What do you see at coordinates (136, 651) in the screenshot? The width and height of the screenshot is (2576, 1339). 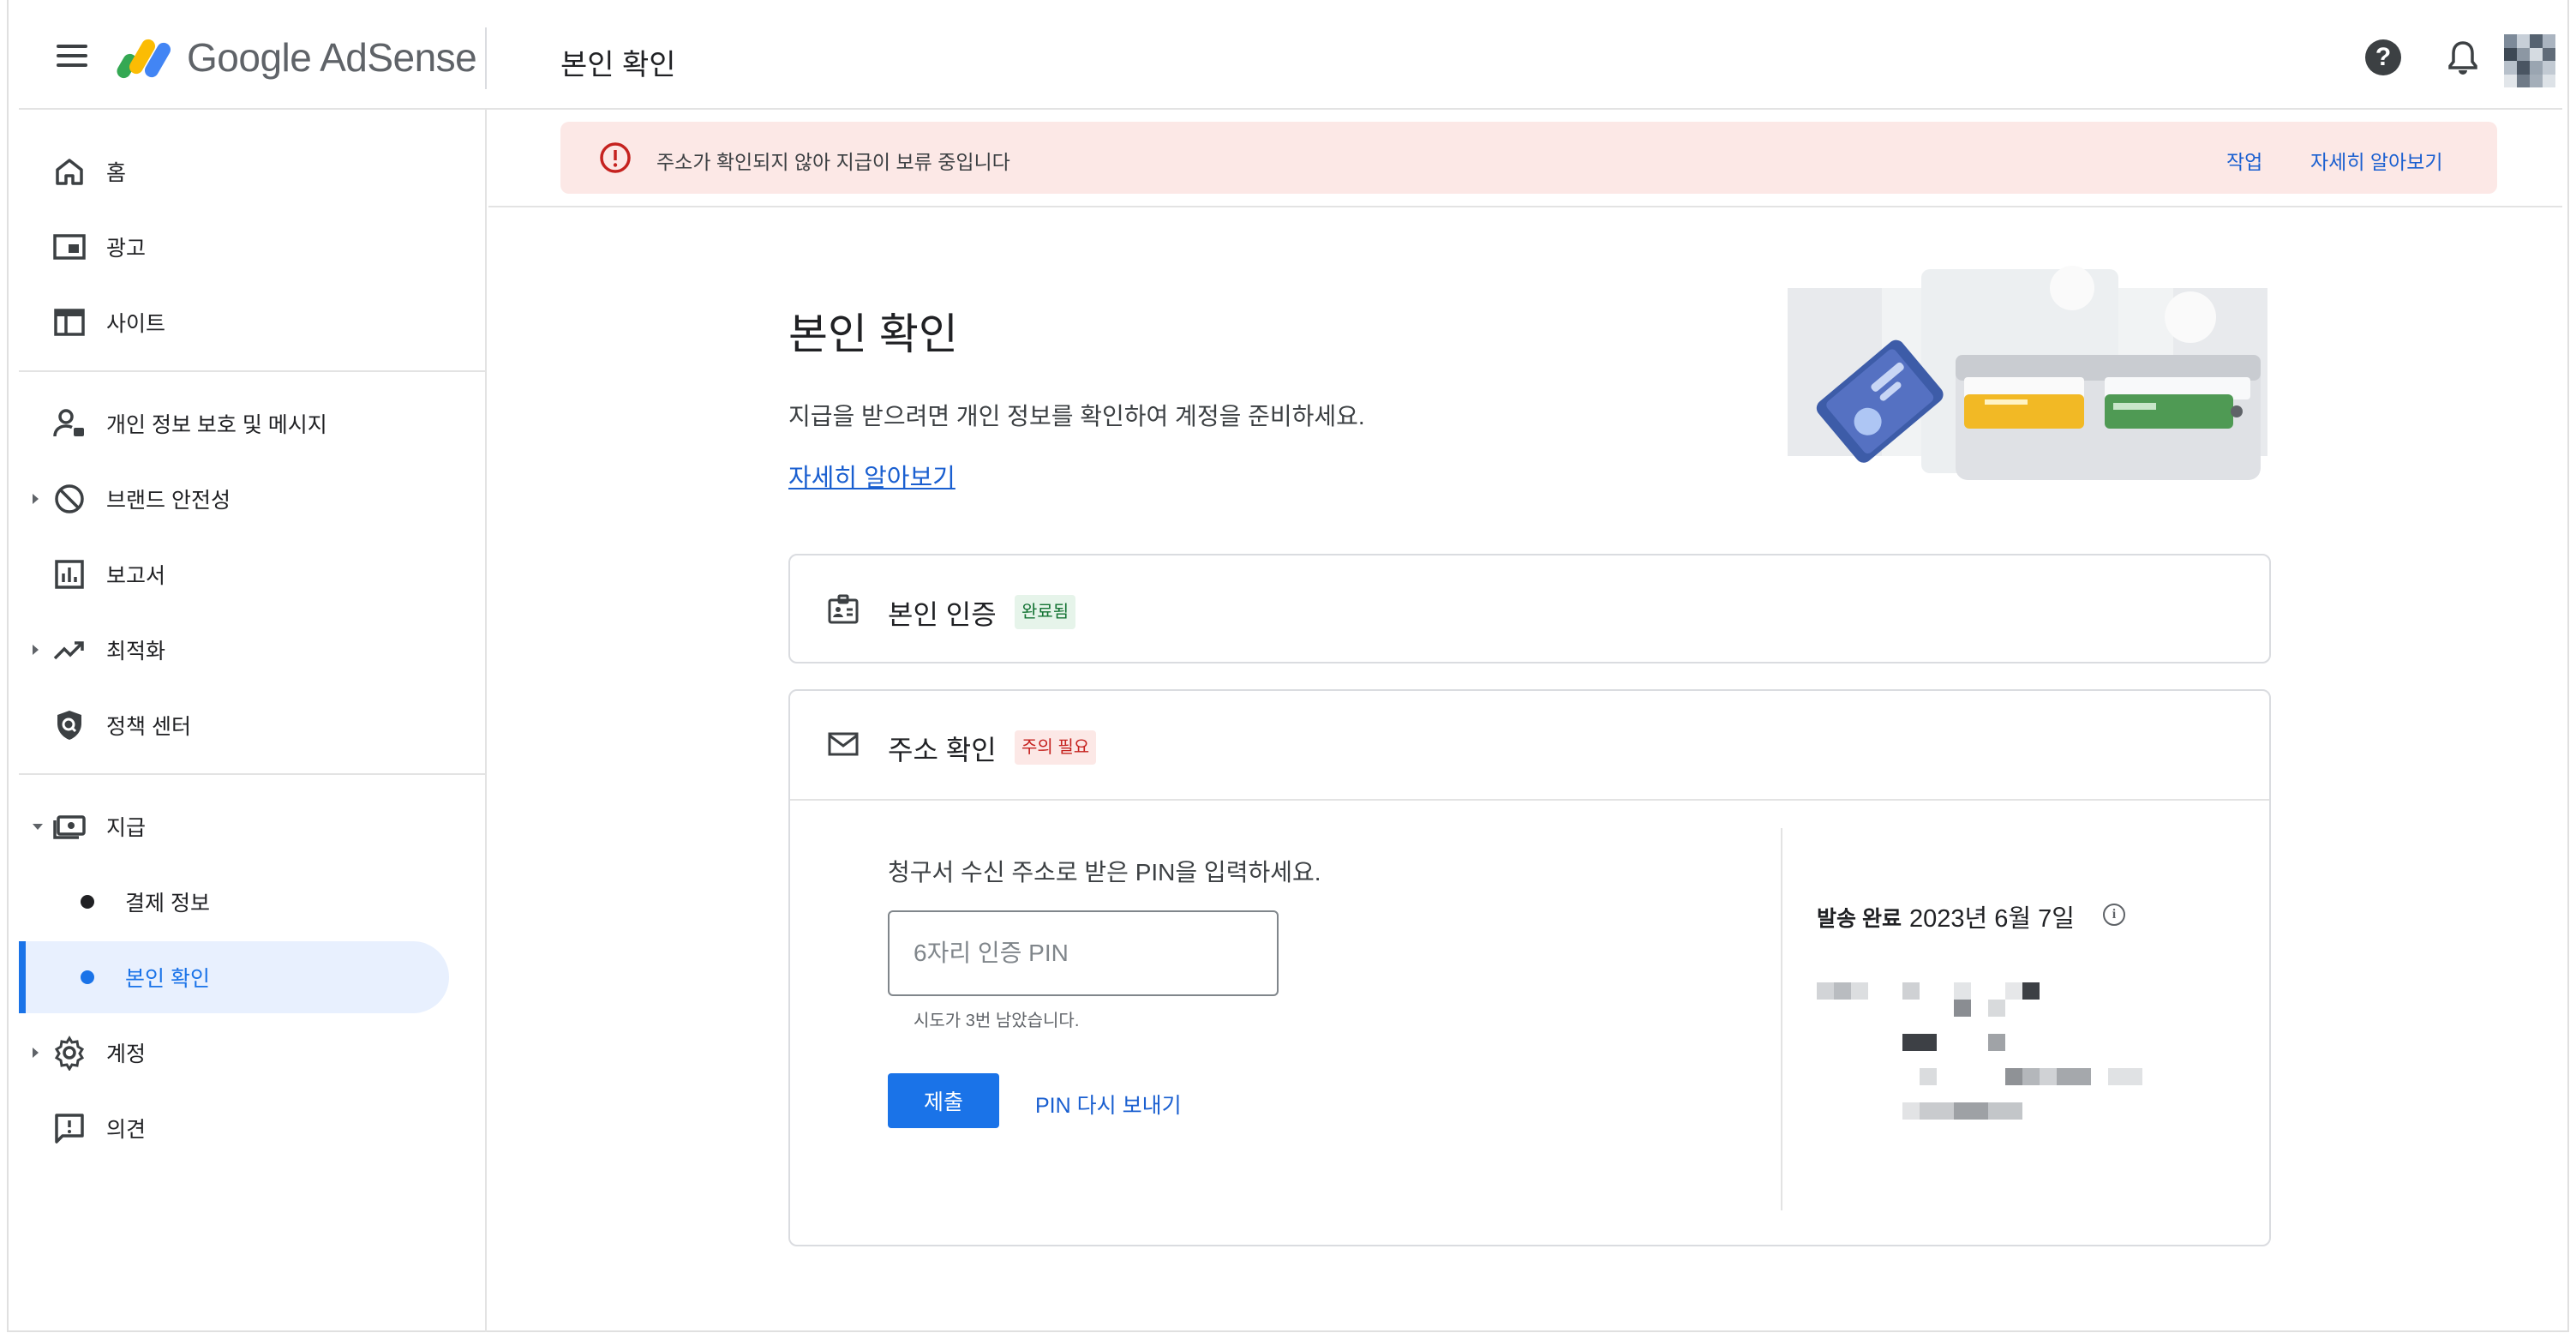 I see `sidebar-item-label: 최적화` at bounding box center [136, 651].